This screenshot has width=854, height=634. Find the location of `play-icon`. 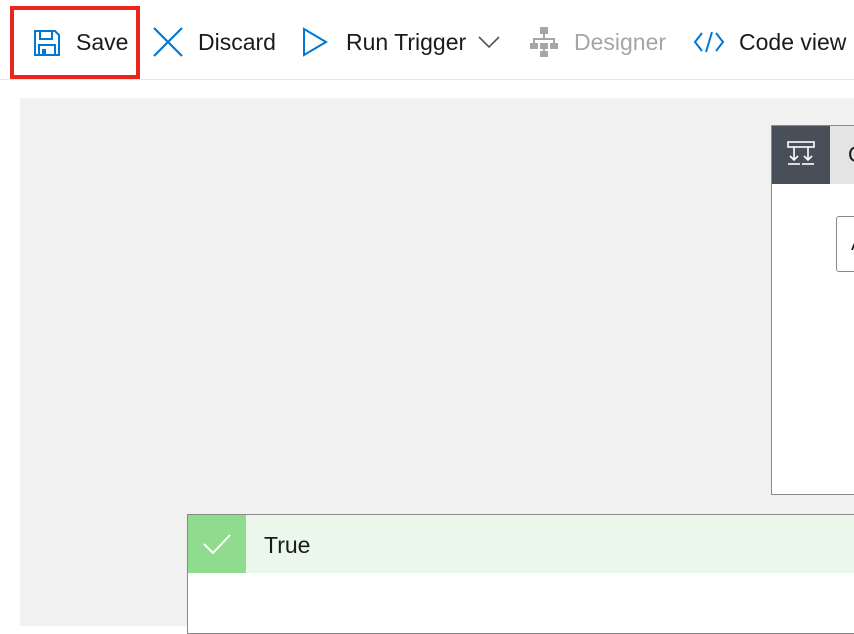

play-icon is located at coordinates (315, 42).